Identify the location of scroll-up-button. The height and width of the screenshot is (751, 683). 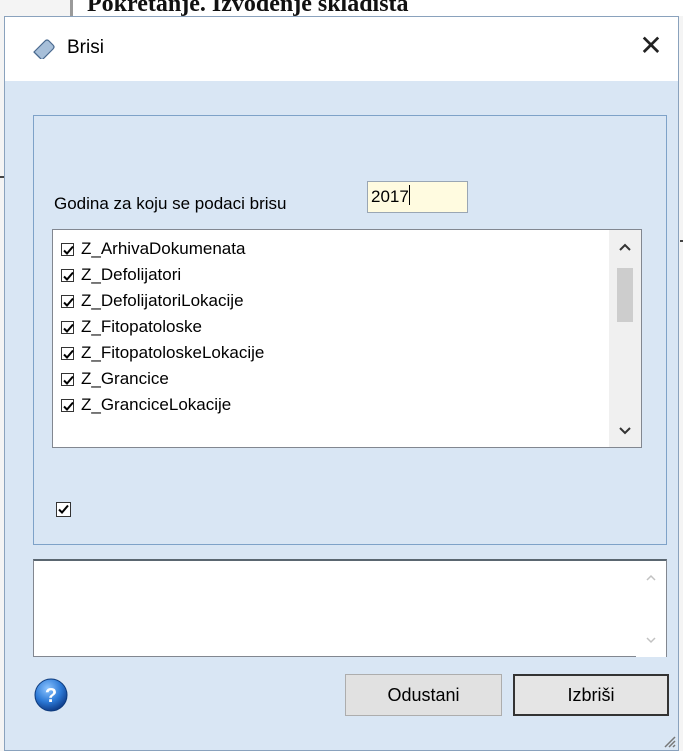
(625, 247).